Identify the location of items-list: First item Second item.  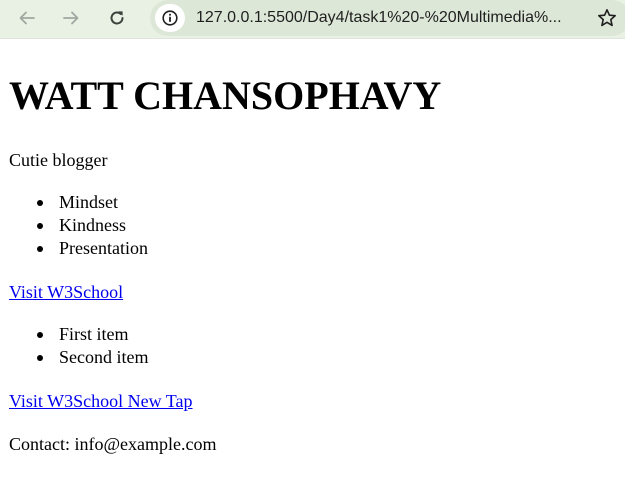
(74, 346).